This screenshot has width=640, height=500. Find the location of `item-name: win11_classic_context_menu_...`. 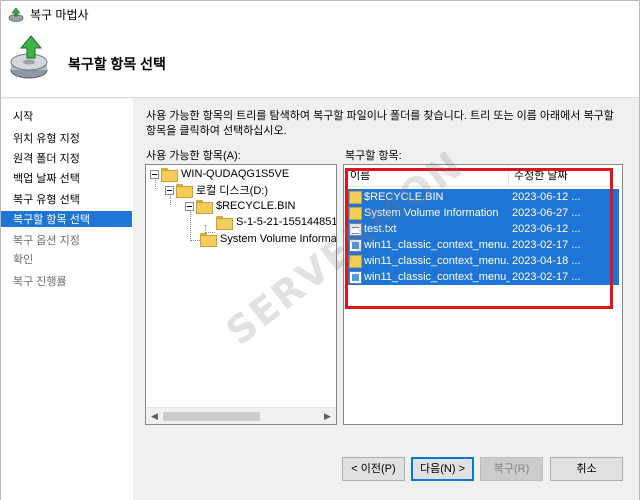

item-name: win11_classic_context_menu_... is located at coordinates (437, 277).